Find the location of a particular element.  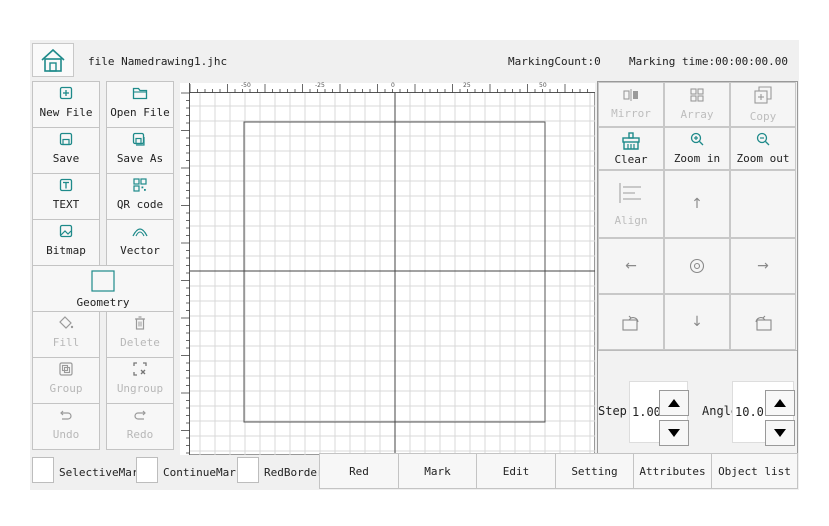

text-button: TEXT is located at coordinates (66, 196).